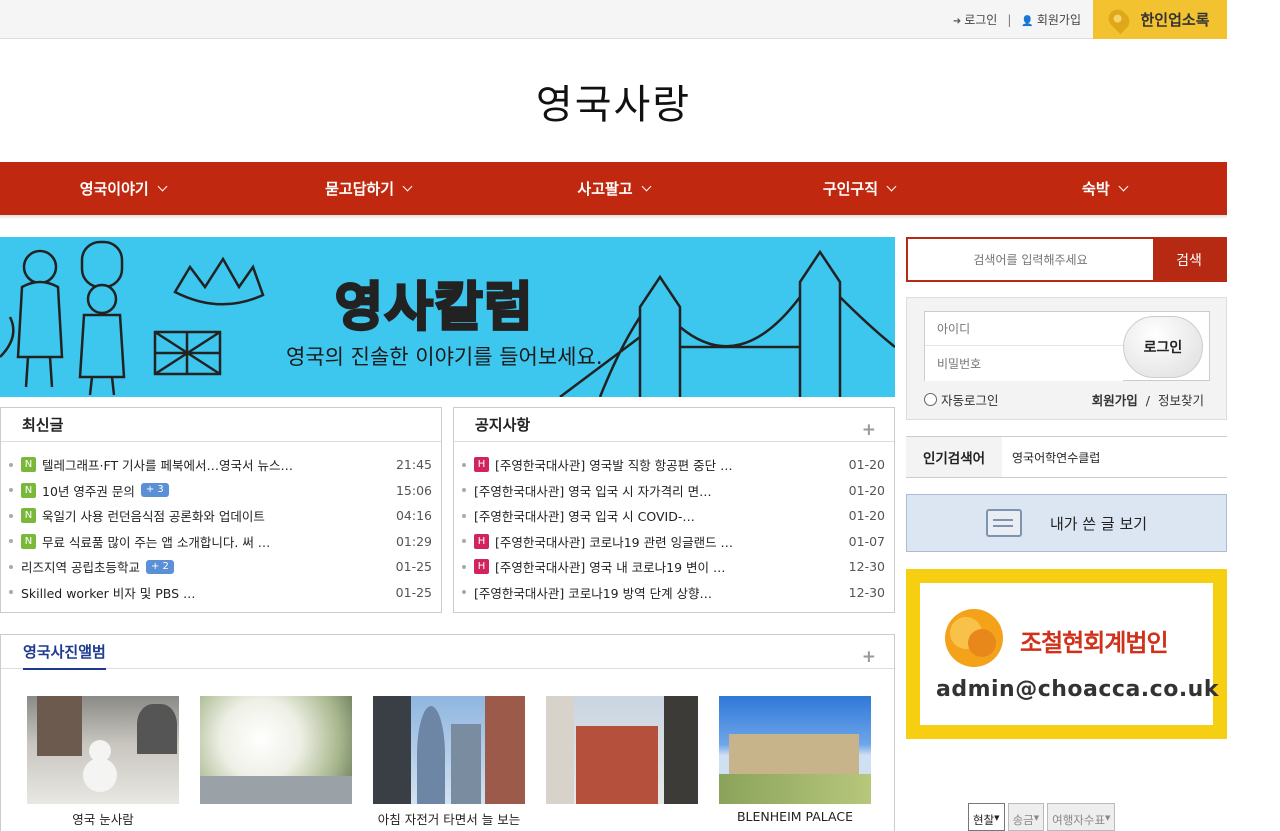 This screenshot has width=1280, height=831. I want to click on photo-city, so click(449, 750).